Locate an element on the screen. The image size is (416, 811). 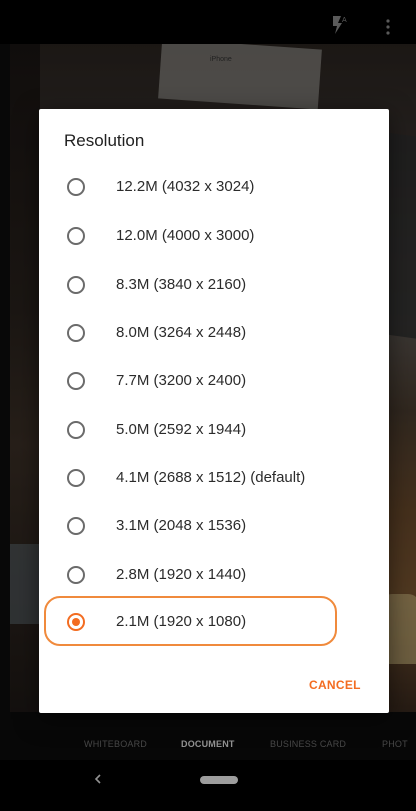
option-label: 4.1M (2688 x 1512) (default) is located at coordinates (211, 477).